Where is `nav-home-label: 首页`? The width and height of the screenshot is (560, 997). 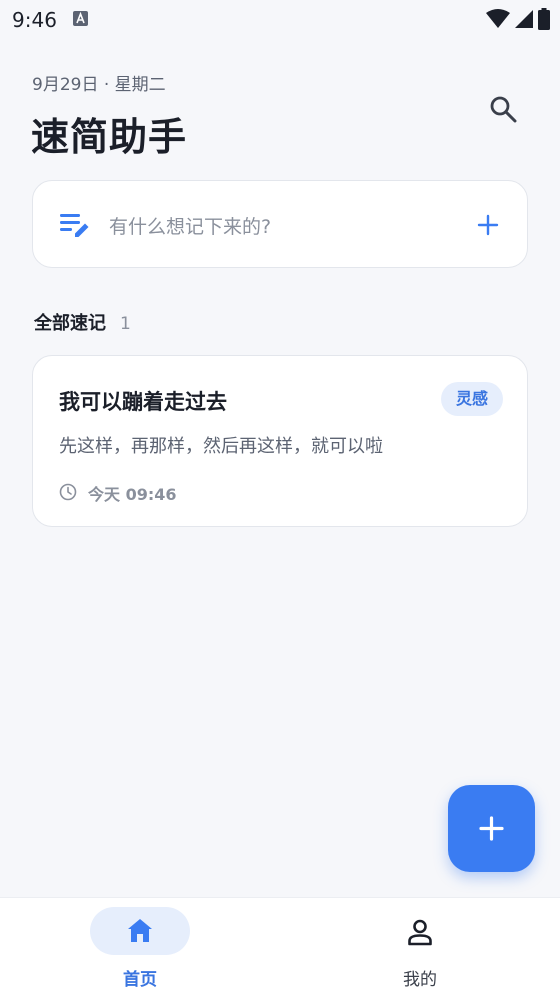
nav-home-label: 首页 is located at coordinates (140, 977).